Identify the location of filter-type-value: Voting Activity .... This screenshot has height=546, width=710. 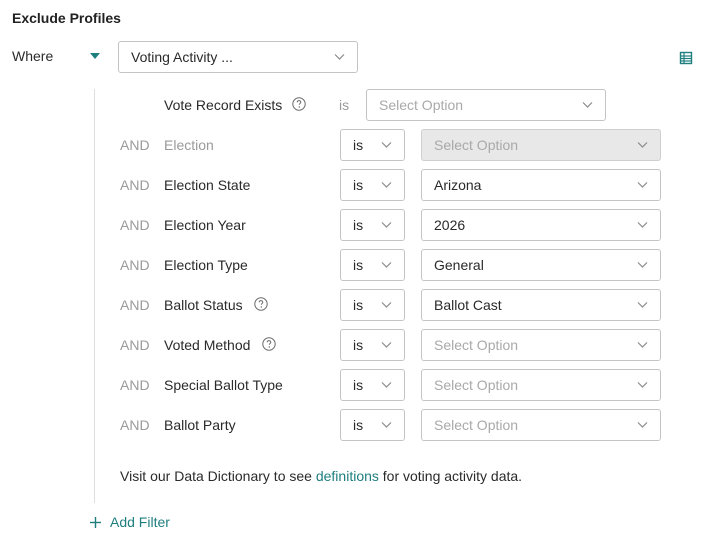
(182, 57).